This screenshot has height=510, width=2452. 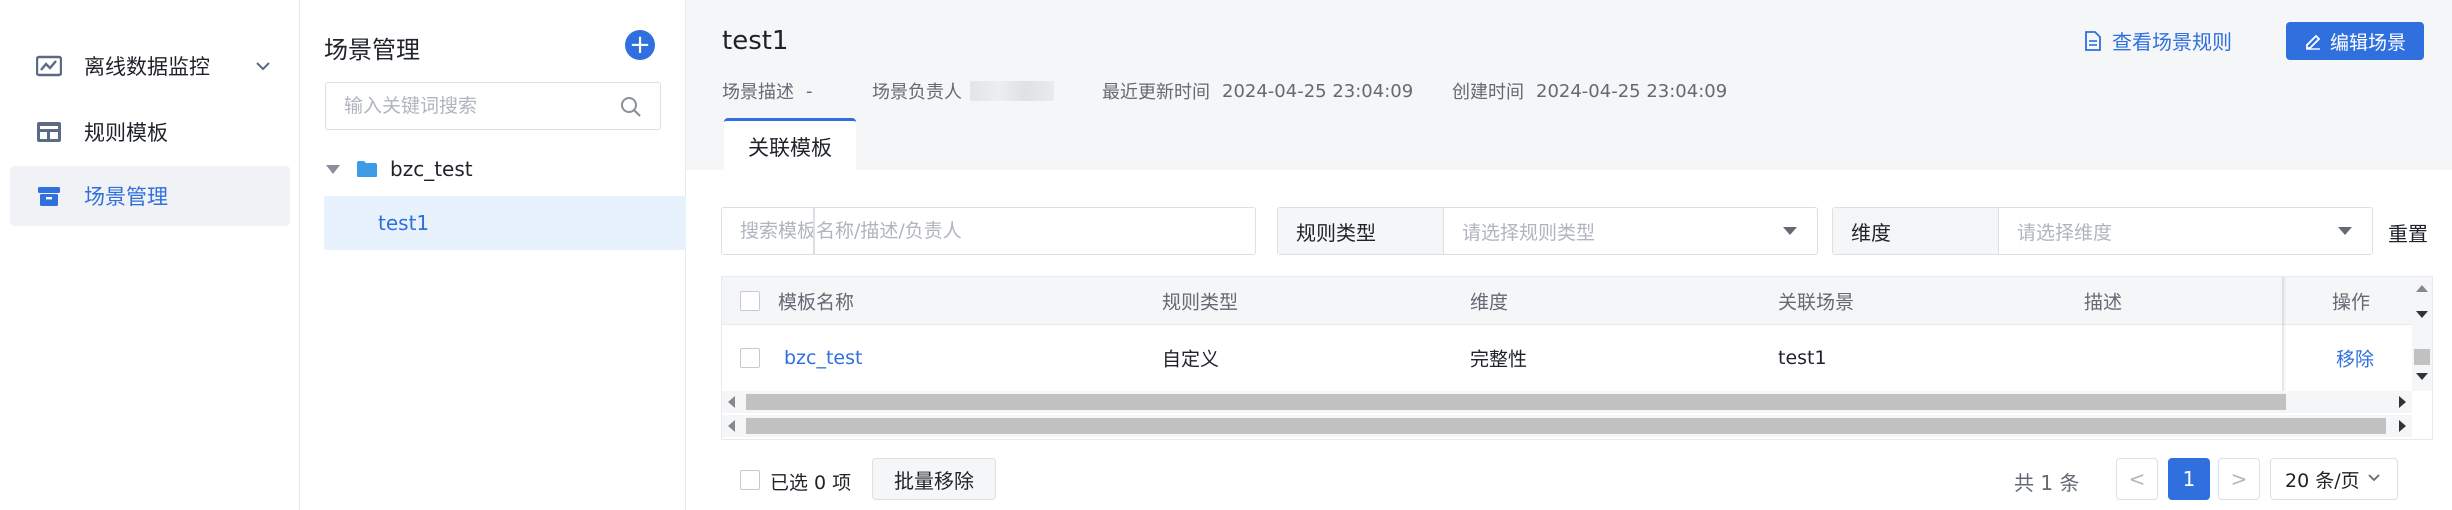 What do you see at coordinates (2047, 483) in the screenshot?
I see `total-count: 共 1 条` at bounding box center [2047, 483].